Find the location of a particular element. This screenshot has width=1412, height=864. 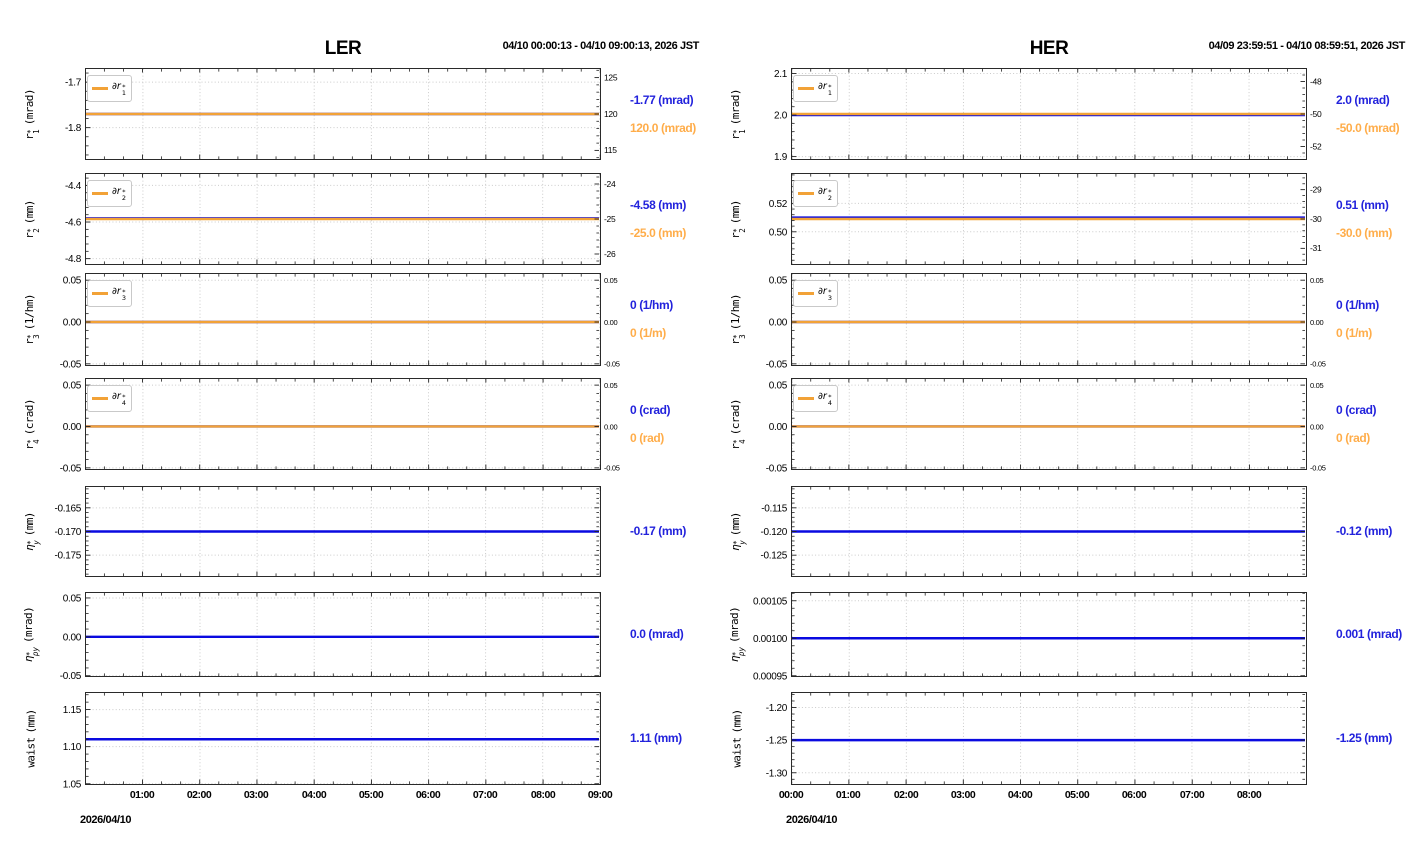

svg-text: 0.00105 is located at coordinates (770, 601).